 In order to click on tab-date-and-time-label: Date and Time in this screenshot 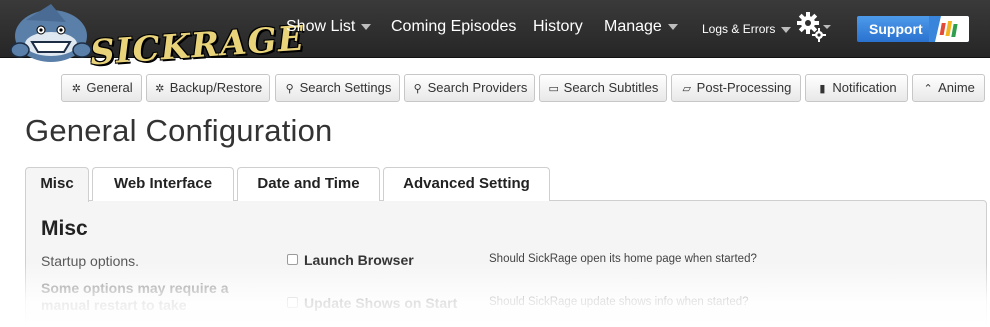, I will do `click(308, 183)`.